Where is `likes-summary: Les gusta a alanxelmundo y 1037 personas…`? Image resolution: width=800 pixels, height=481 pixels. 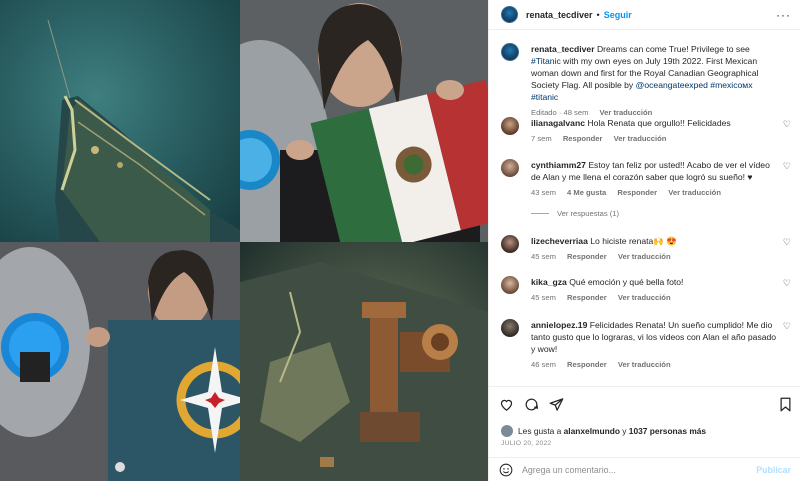 likes-summary: Les gusta a alanxelmundo y 1037 personas… is located at coordinates (603, 431).